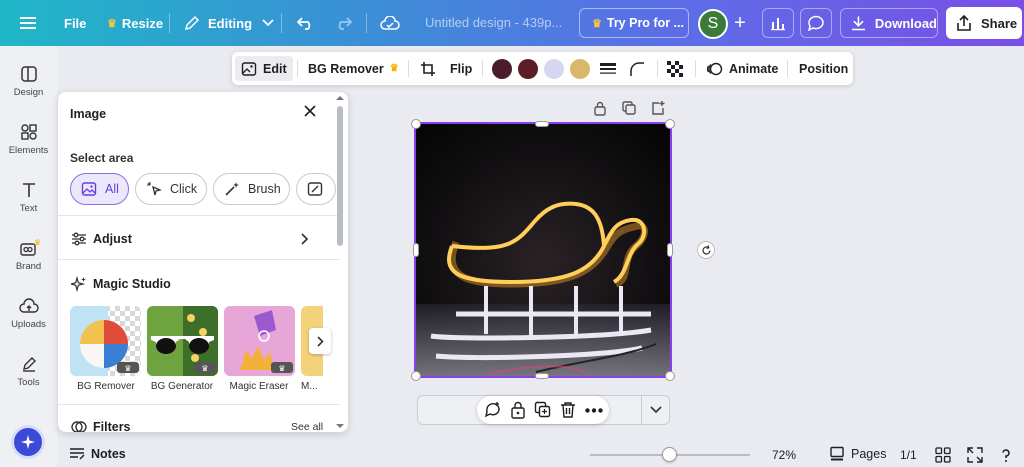 The height and width of the screenshot is (467, 1024). What do you see at coordinates (416, 376) in the screenshot?
I see `resize-handle-sw` at bounding box center [416, 376].